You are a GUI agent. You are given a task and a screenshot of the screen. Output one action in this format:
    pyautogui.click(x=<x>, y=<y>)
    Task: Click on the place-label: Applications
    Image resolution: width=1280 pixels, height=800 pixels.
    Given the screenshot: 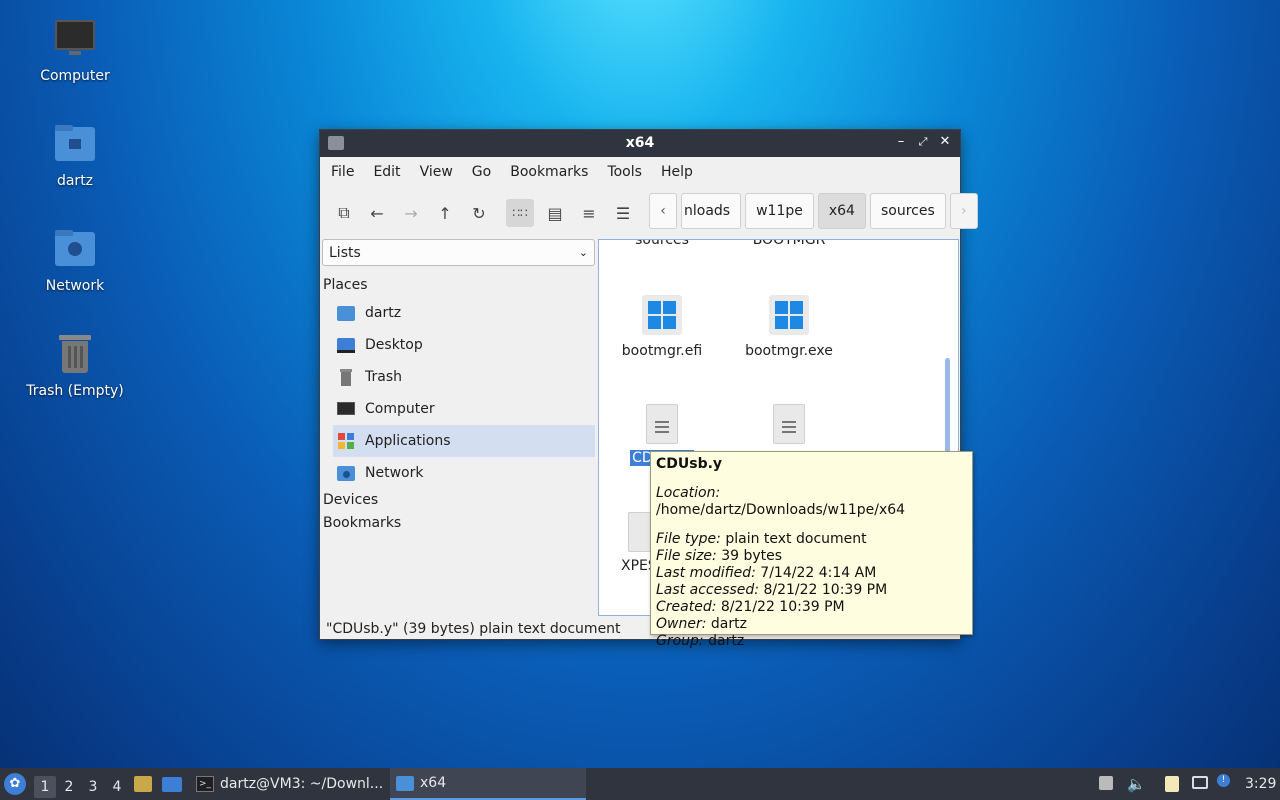 What is the action you would take?
    pyautogui.click(x=408, y=441)
    